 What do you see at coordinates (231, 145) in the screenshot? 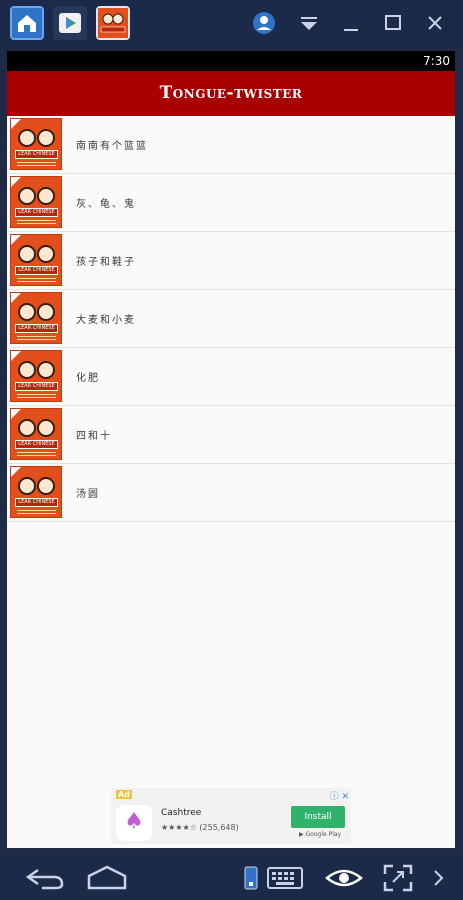
I see `list-item: LEAR CHINESE 南南有个篮篮` at bounding box center [231, 145].